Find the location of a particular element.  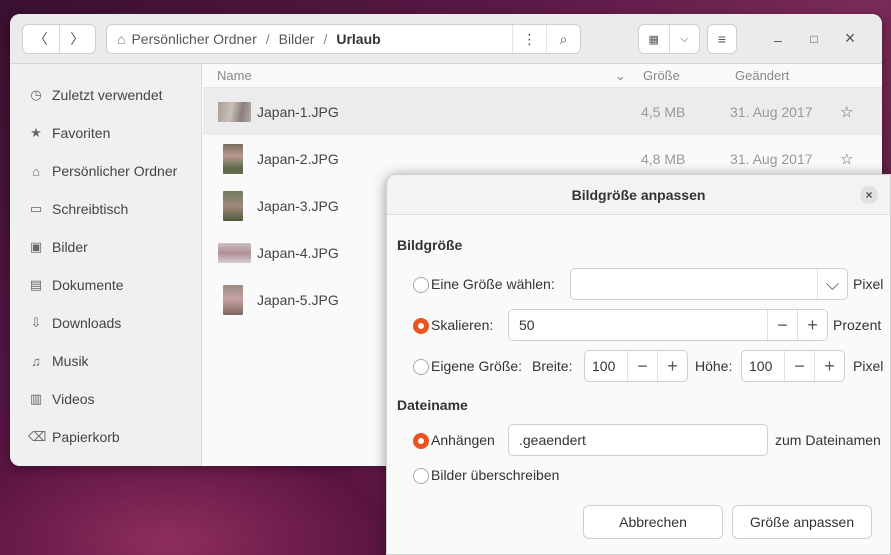

sidebar-item-label: Papierkorb is located at coordinates (86, 437).